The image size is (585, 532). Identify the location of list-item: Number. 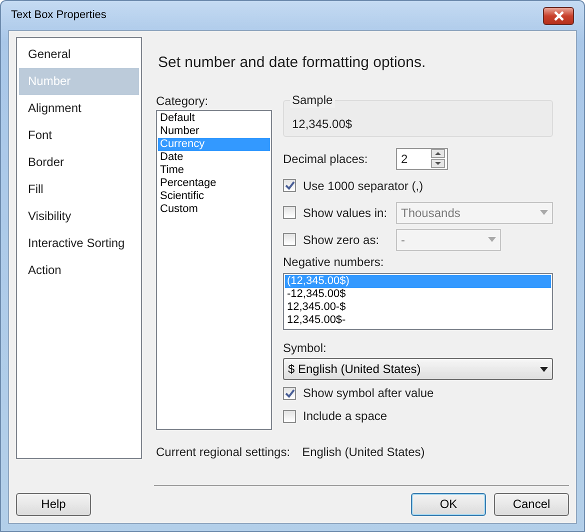
(214, 131).